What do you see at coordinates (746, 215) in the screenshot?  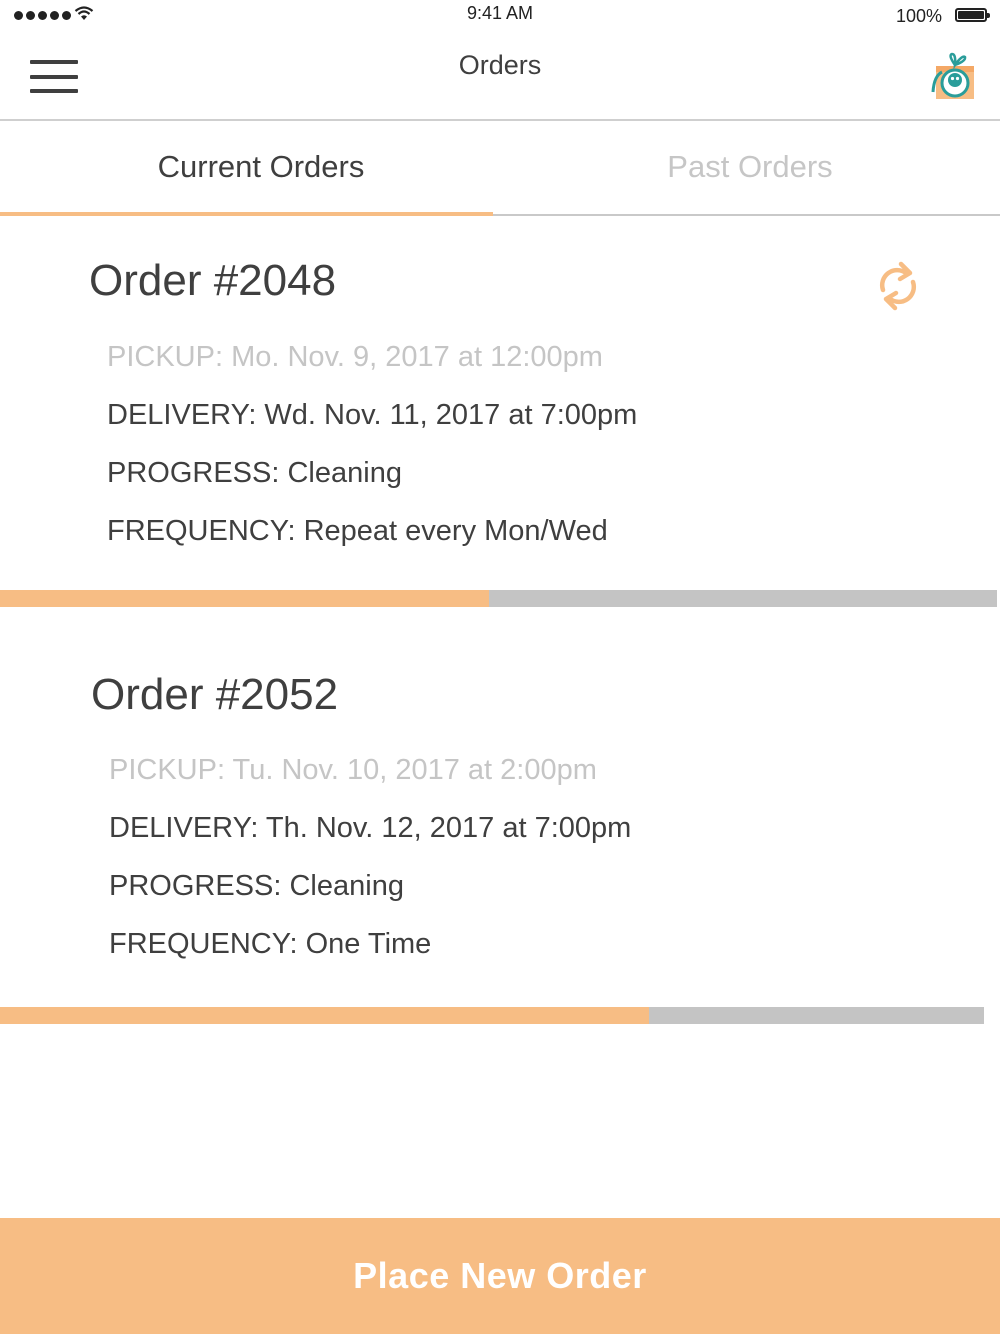 I see `tab-divider` at bounding box center [746, 215].